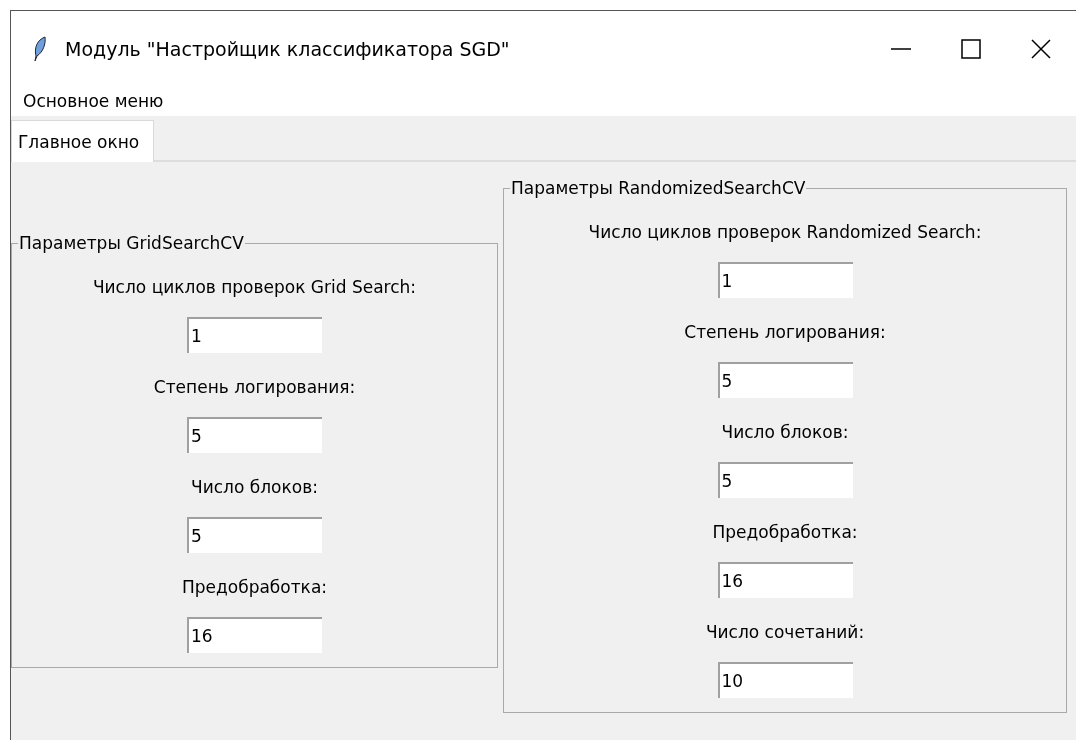 The height and width of the screenshot is (740, 1076). What do you see at coordinates (971, 48) in the screenshot?
I see `maximize-icon` at bounding box center [971, 48].